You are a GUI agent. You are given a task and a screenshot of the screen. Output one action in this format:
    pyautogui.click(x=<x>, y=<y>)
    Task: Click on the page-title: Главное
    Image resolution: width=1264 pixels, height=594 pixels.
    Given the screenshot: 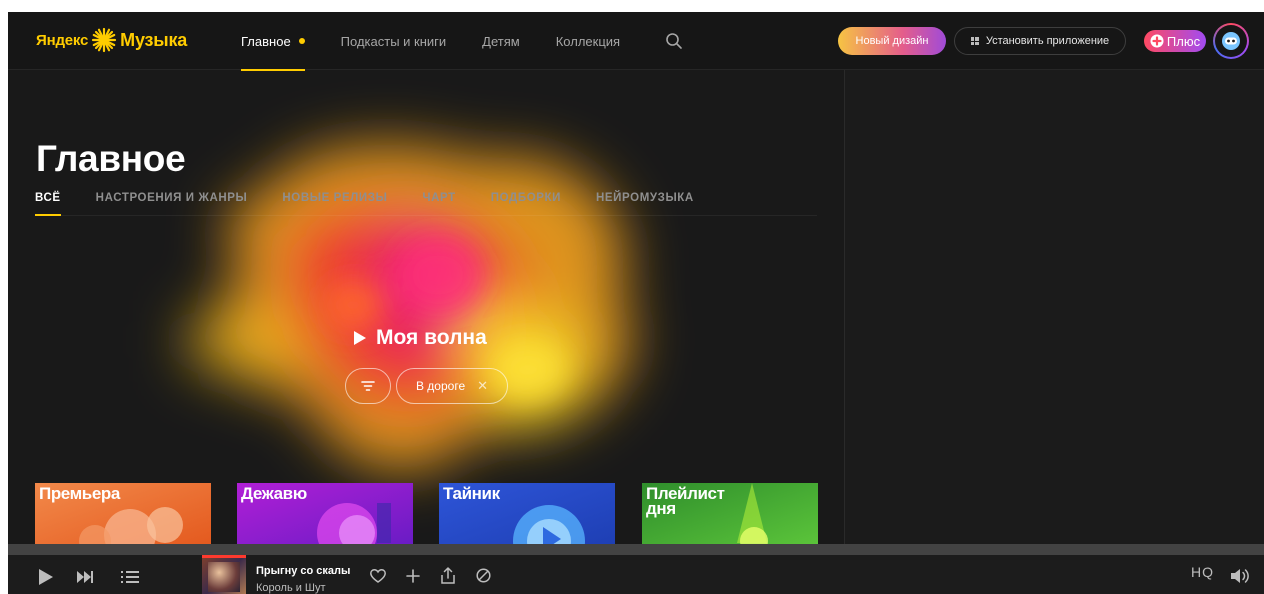 What is the action you would take?
    pyautogui.click(x=111, y=158)
    